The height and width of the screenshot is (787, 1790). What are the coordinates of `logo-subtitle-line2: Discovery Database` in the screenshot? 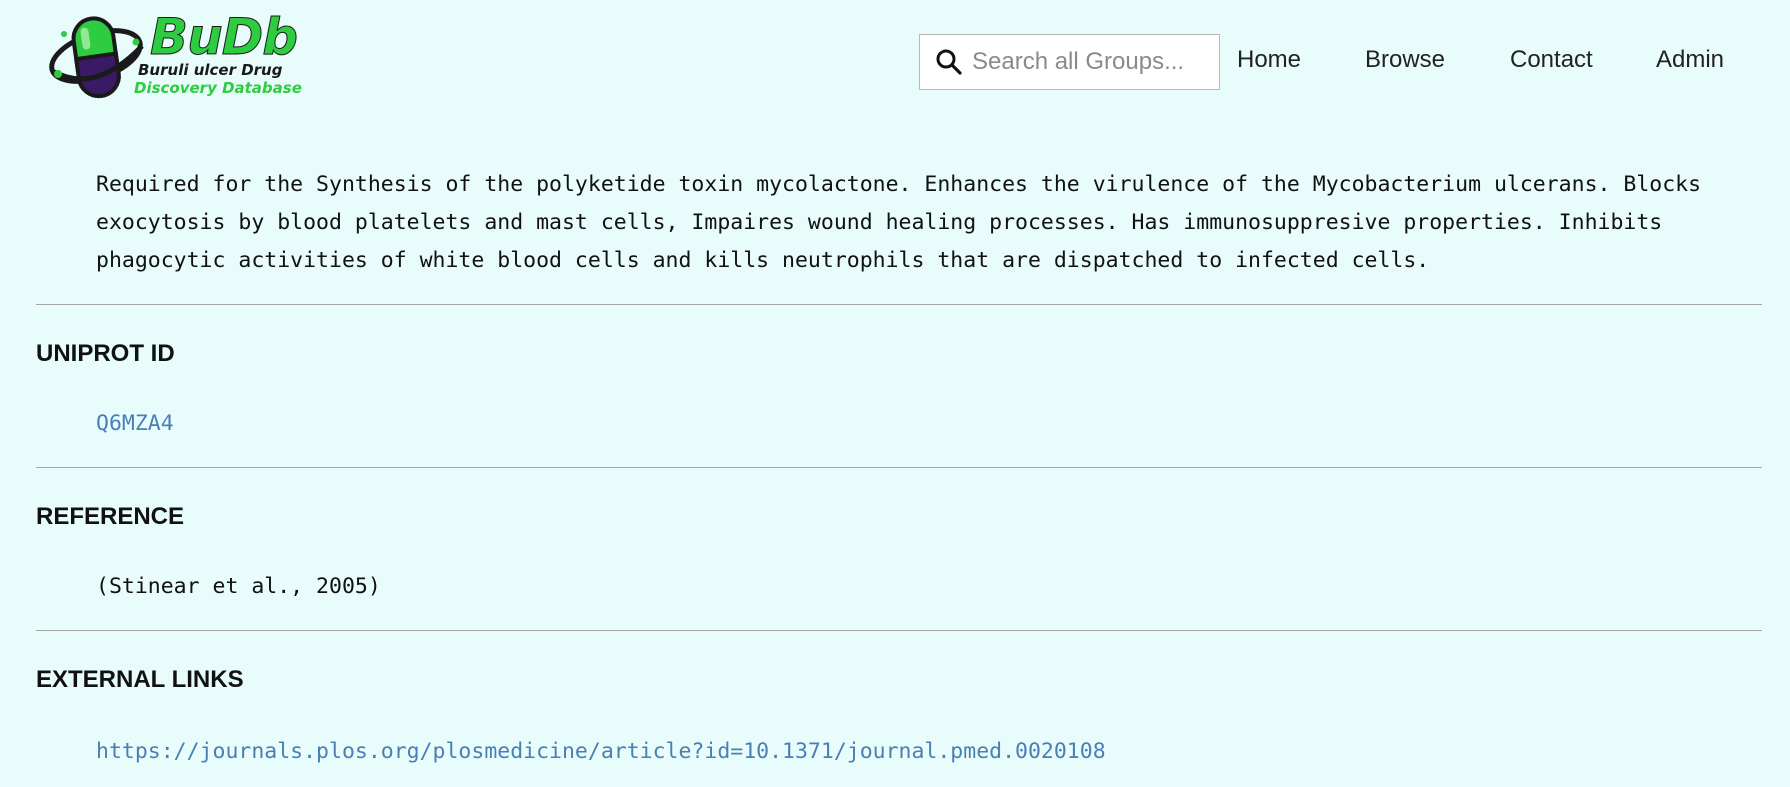 It's located at (218, 88).